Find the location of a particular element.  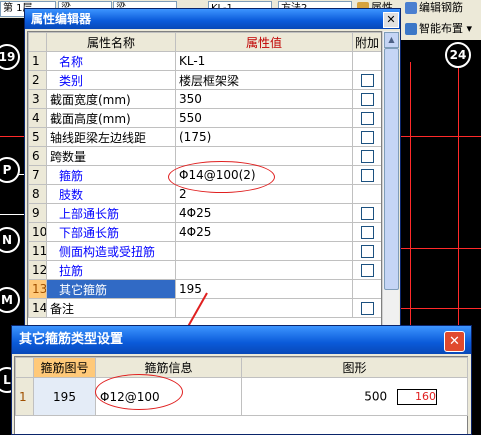

property-row: 3 截面宽度(mm) 350 is located at coordinates (204, 99).